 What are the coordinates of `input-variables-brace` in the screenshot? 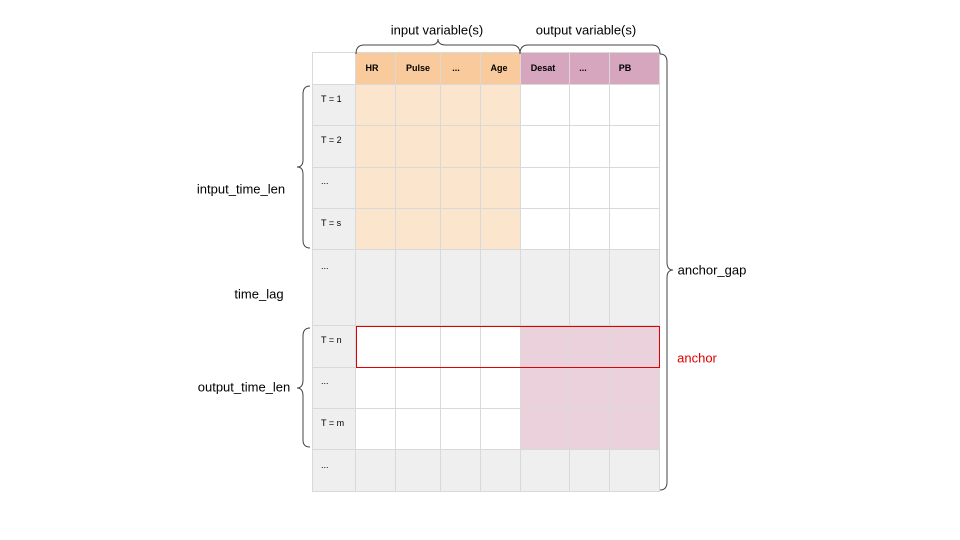 It's located at (438, 46).